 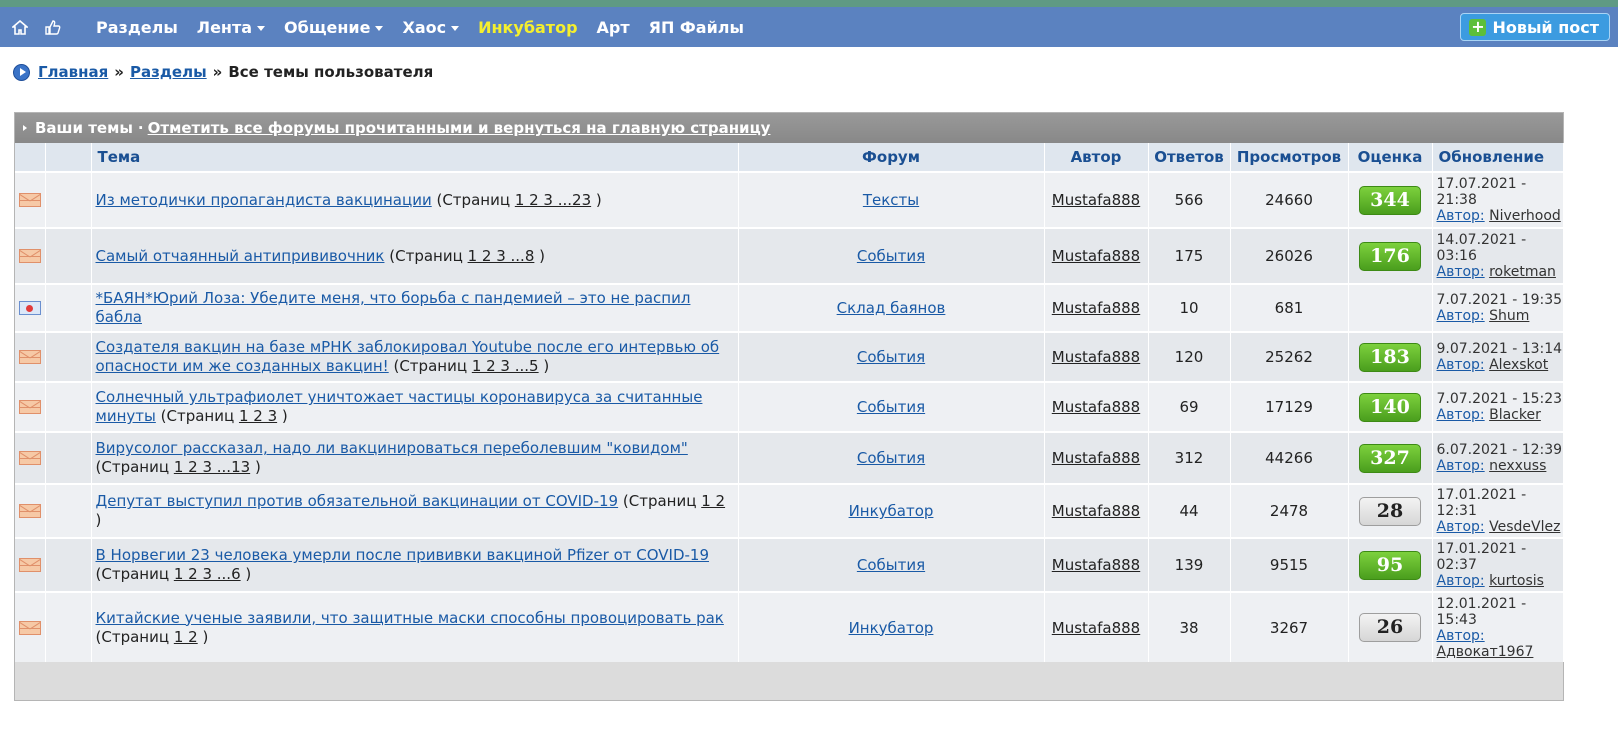 What do you see at coordinates (1189, 157) in the screenshot?
I see `header-replies: Ответов` at bounding box center [1189, 157].